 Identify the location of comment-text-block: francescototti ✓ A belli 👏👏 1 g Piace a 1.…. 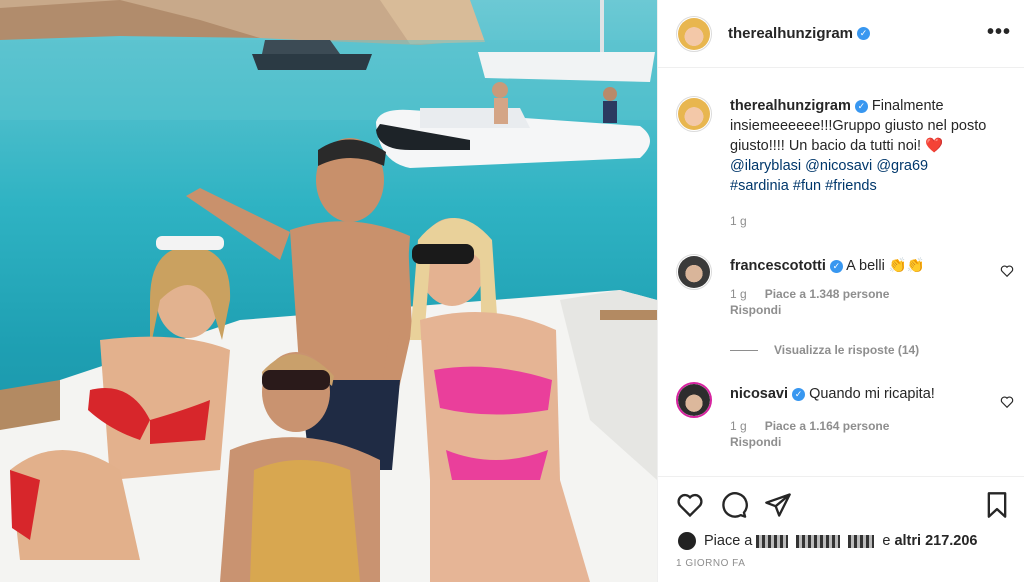
(827, 286).